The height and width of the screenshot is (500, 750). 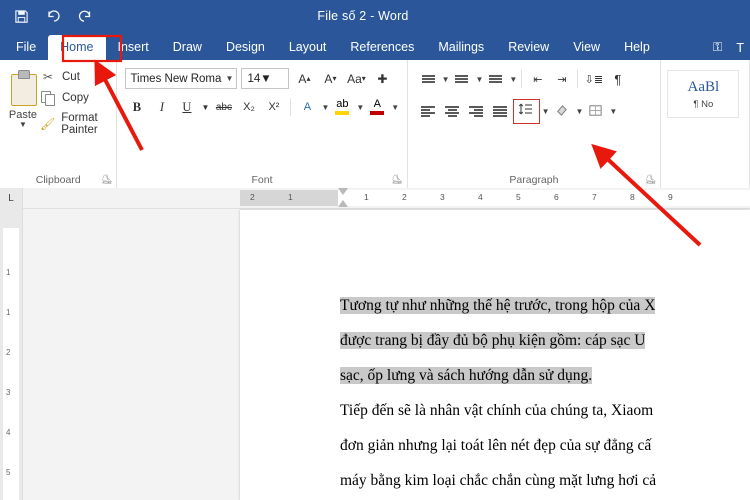 I want to click on sort-button: ⇩≣, so click(x=593, y=79).